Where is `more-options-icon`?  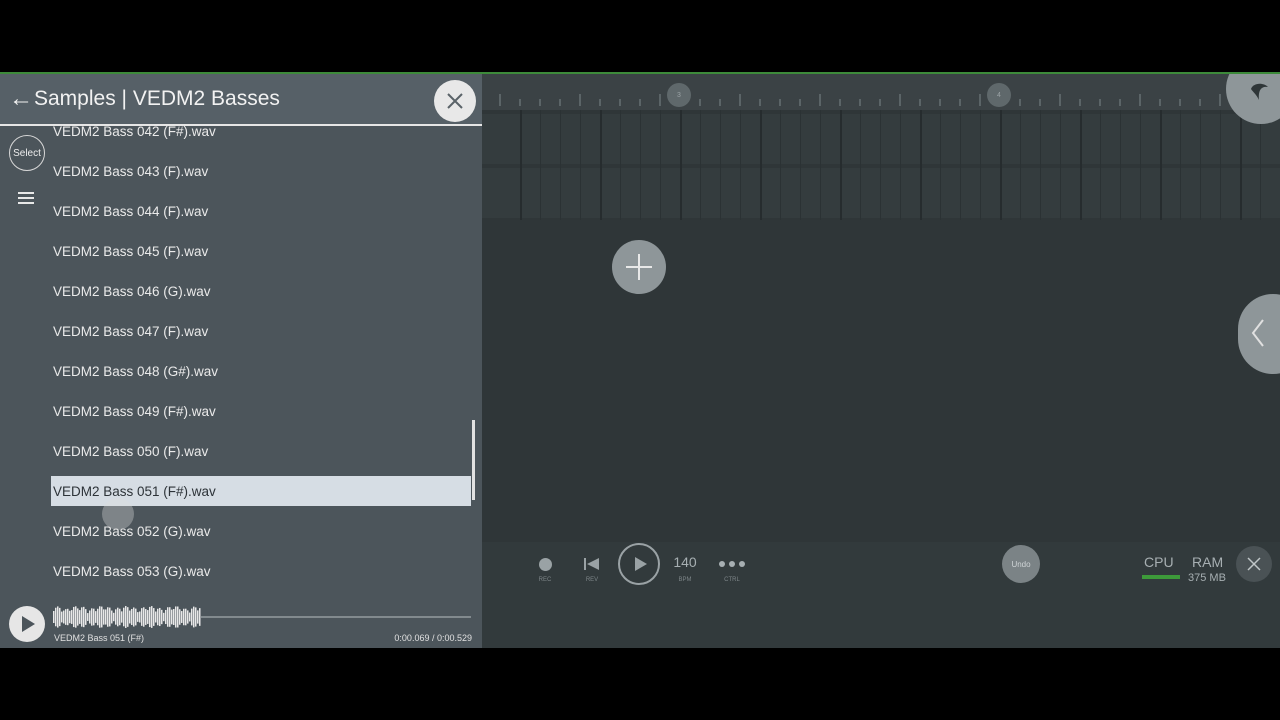 more-options-icon is located at coordinates (732, 564).